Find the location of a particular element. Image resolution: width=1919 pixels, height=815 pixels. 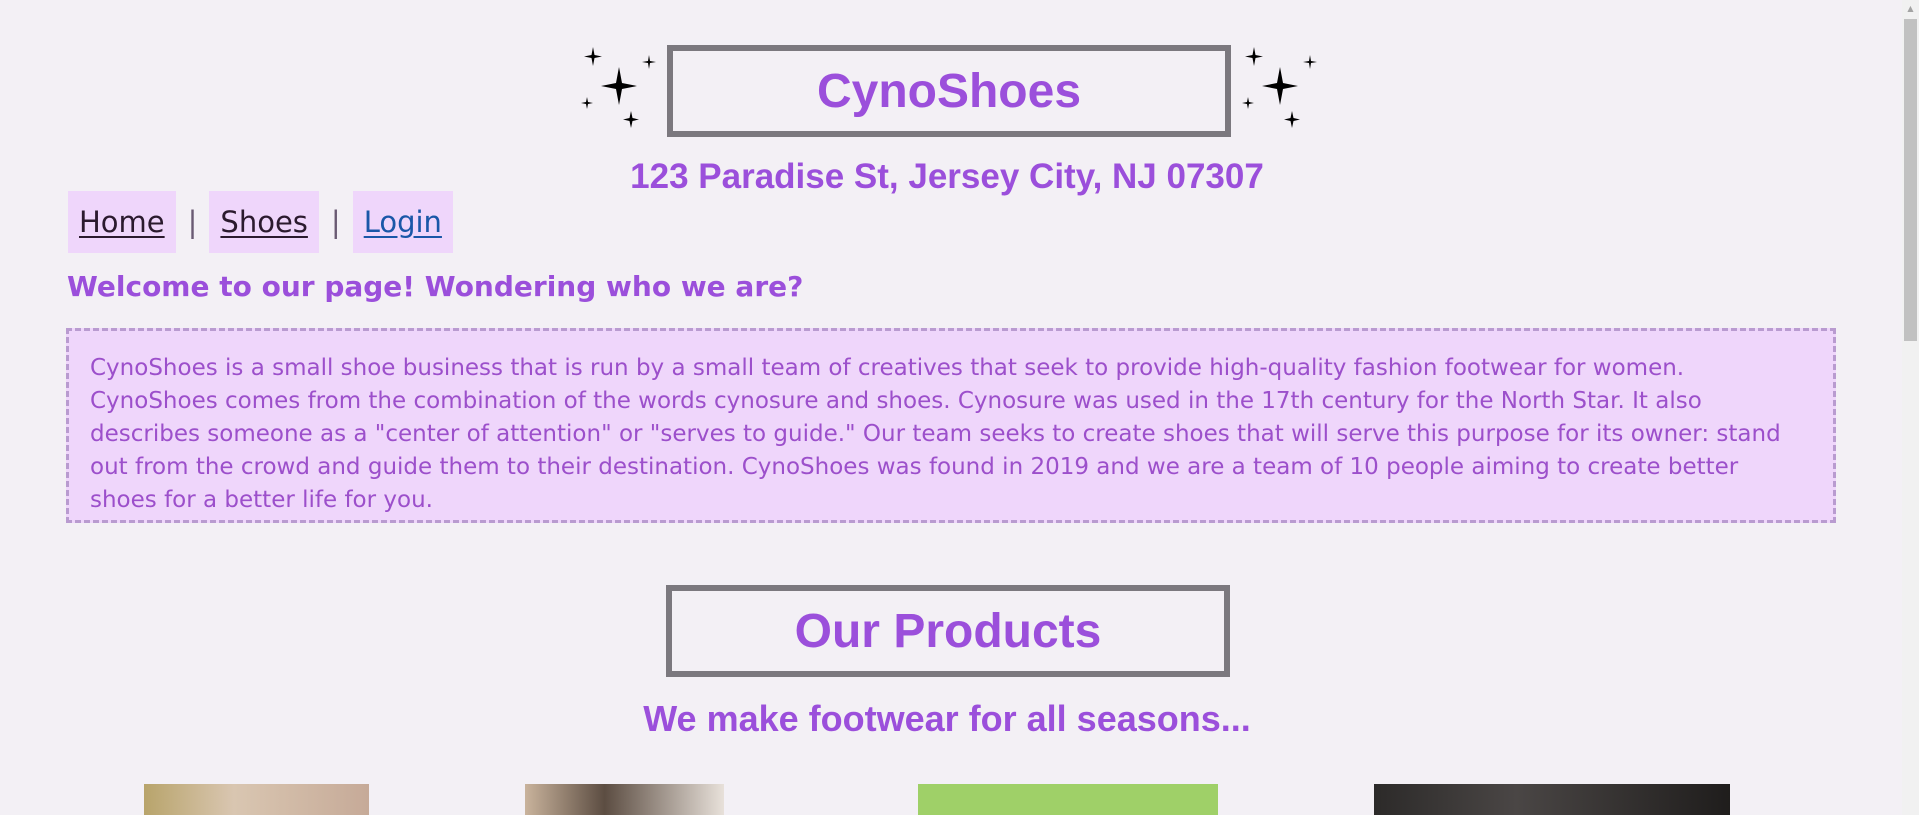

scrollbar-thumb is located at coordinates (1910, 180).